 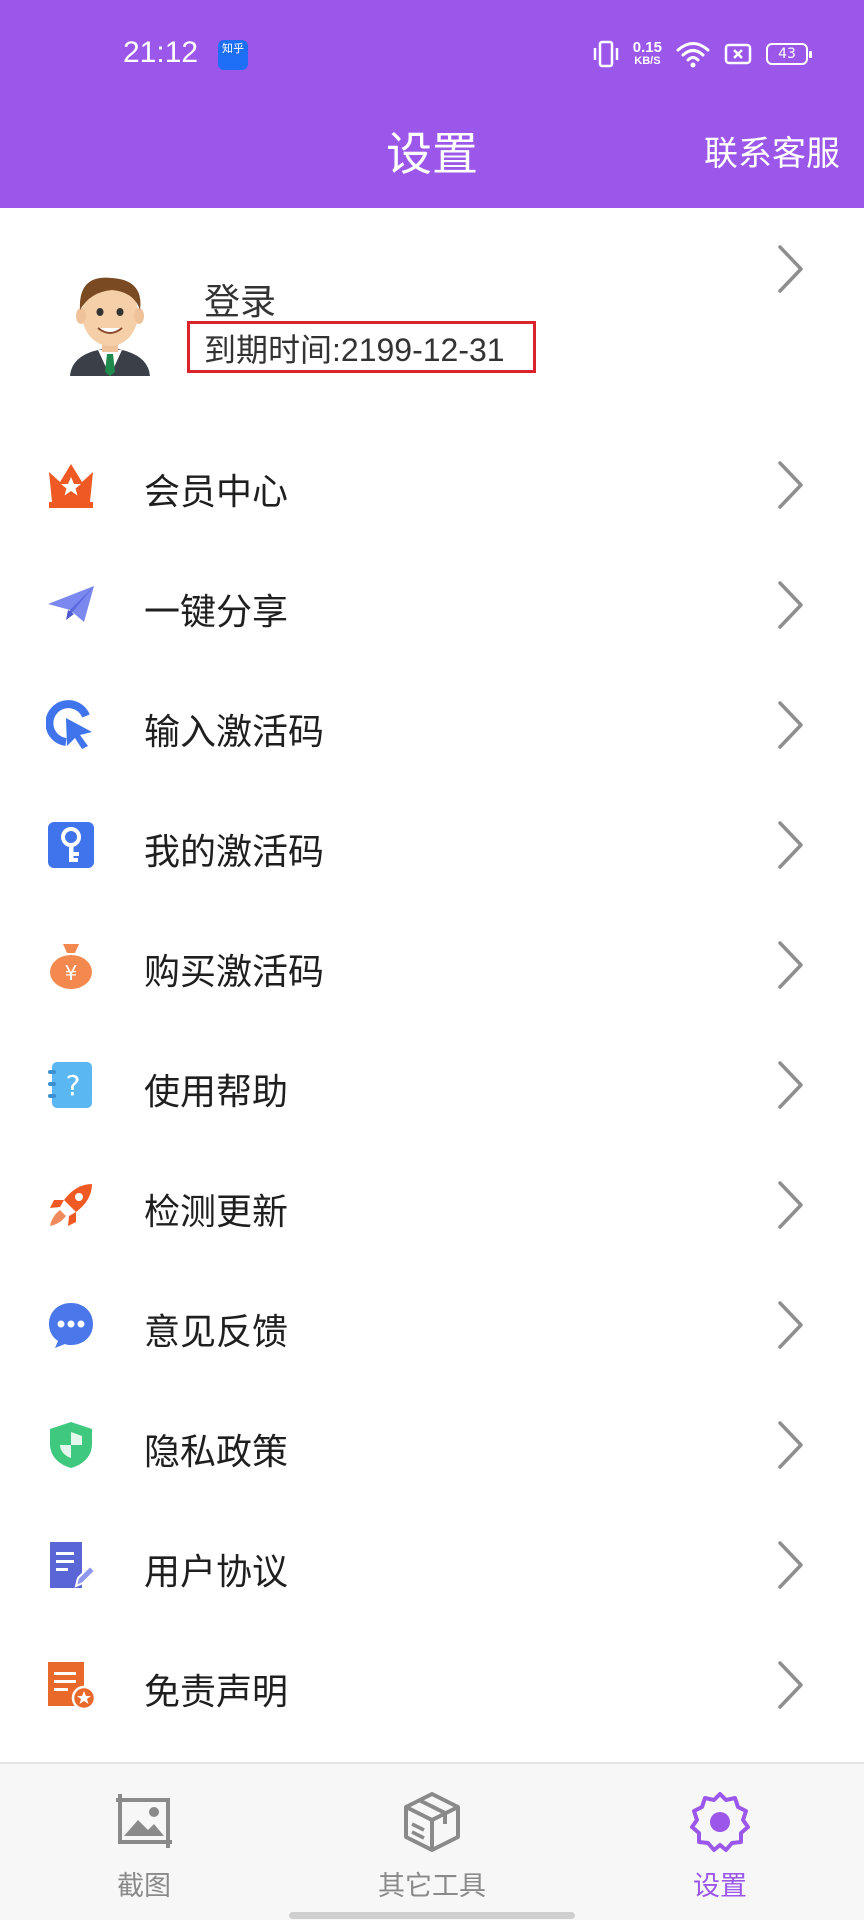 What do you see at coordinates (647, 61) in the screenshot?
I see `net-speed-unit: KB/S` at bounding box center [647, 61].